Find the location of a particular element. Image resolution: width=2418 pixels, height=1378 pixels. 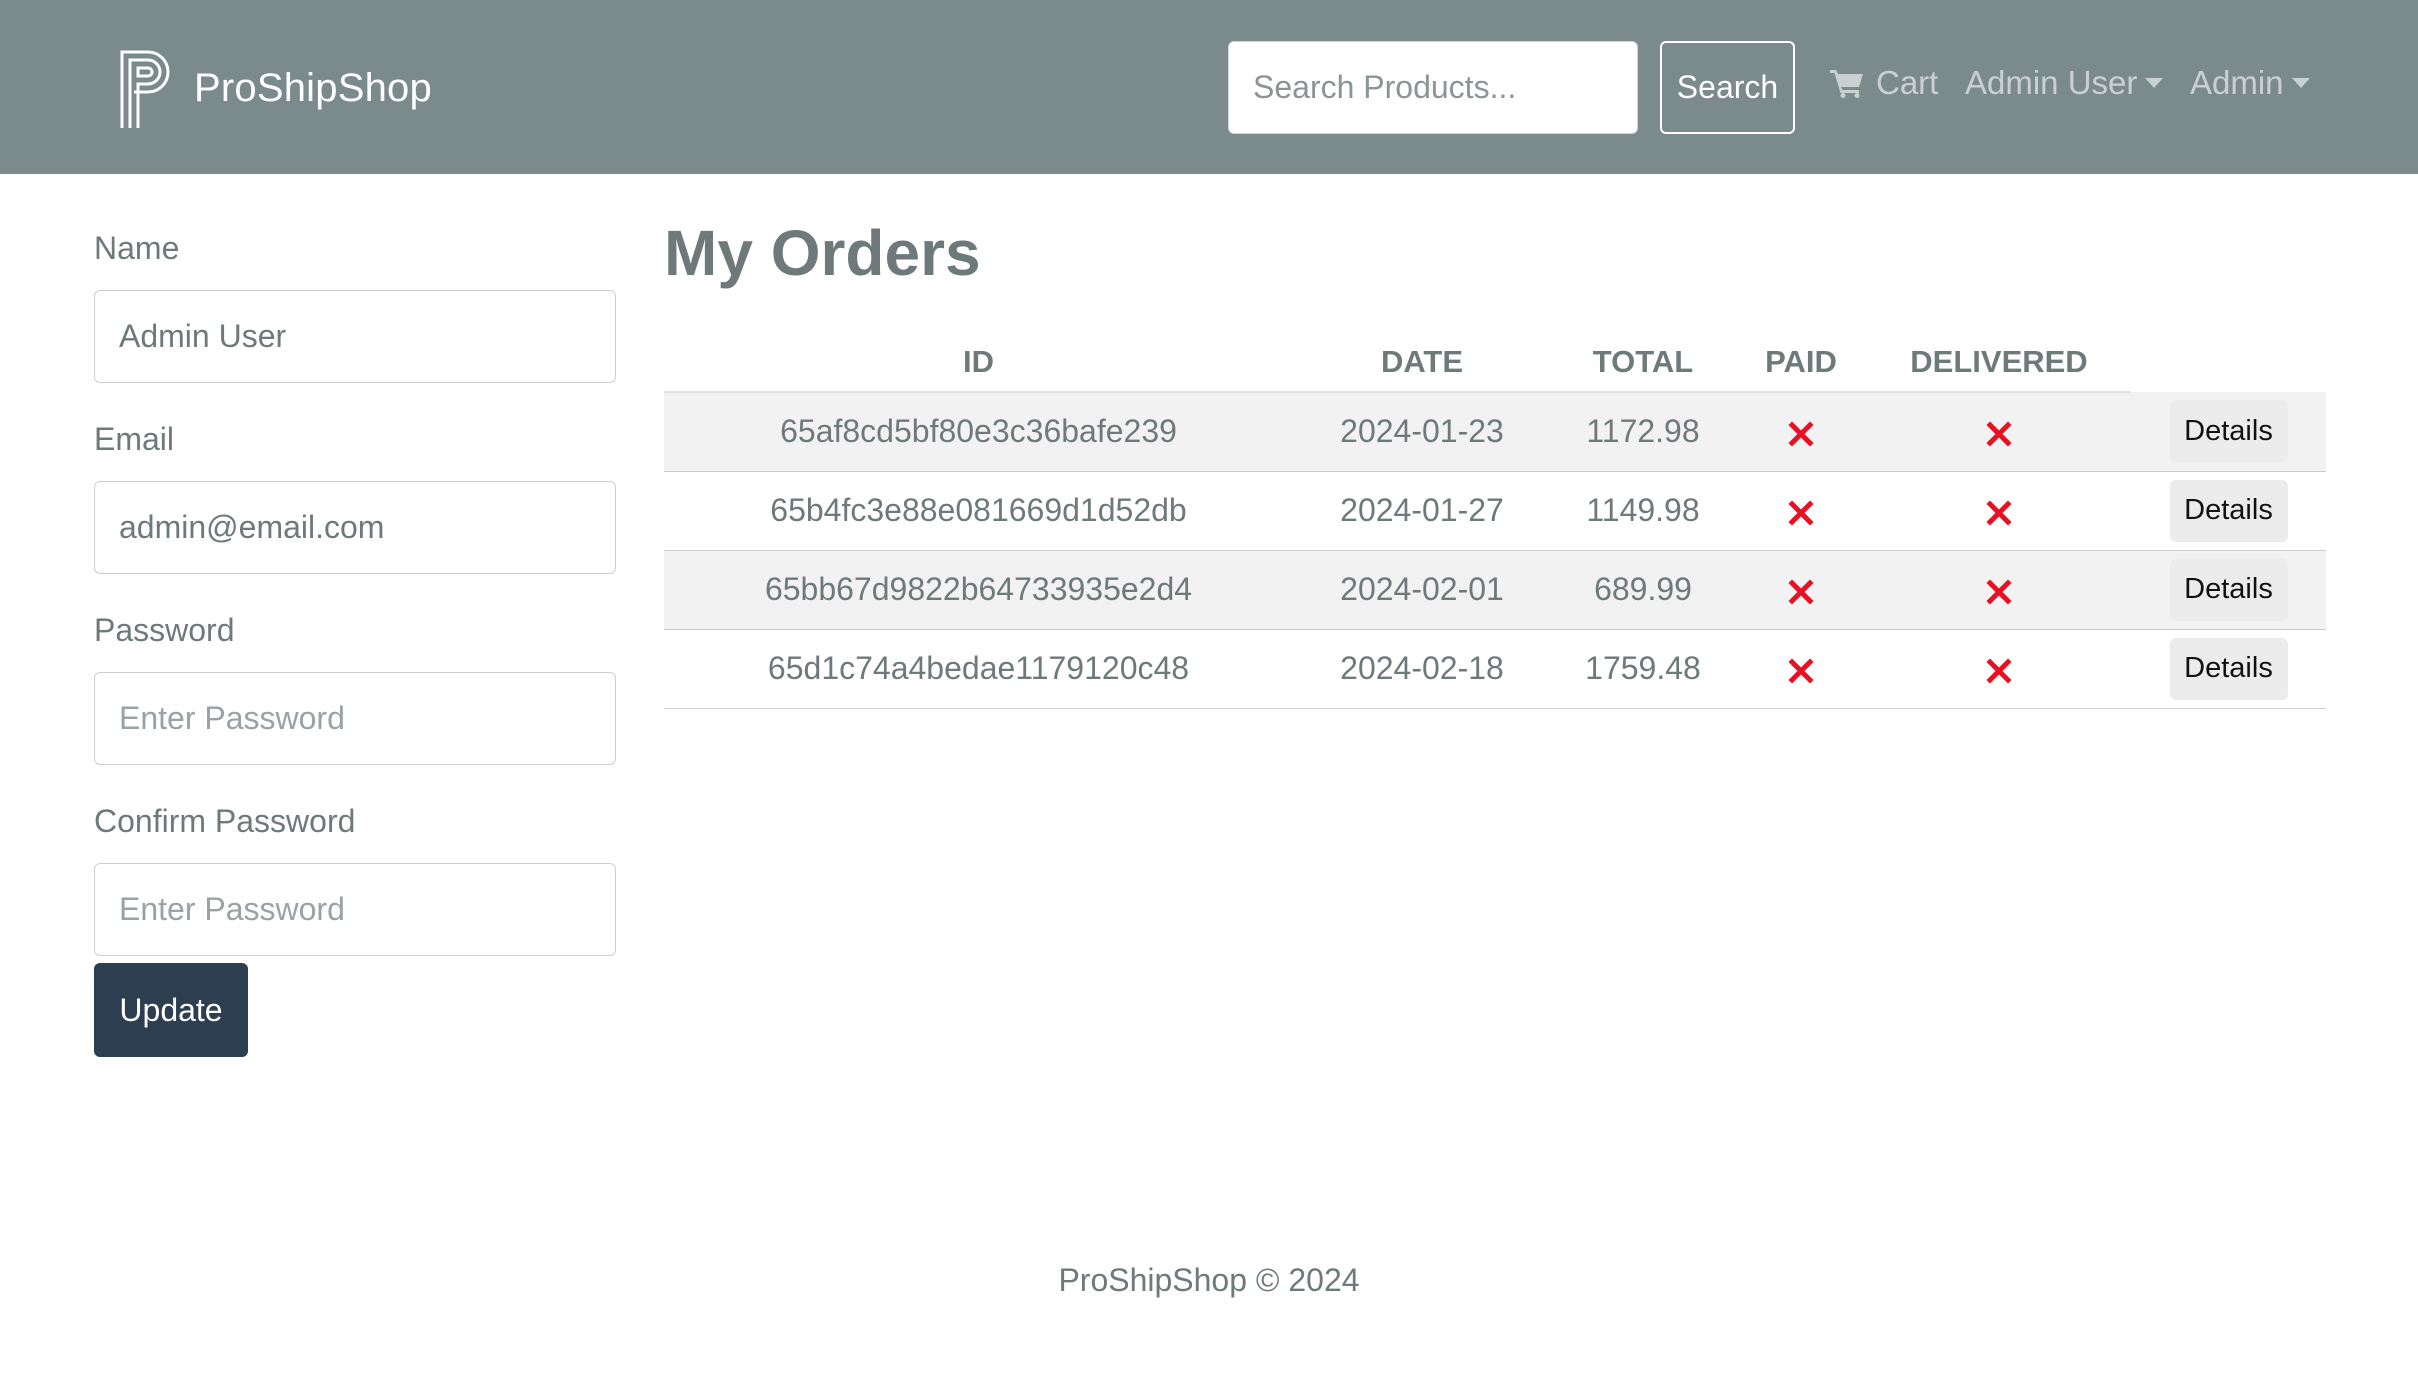

column-header-paid: PAID is located at coordinates (1801, 362).